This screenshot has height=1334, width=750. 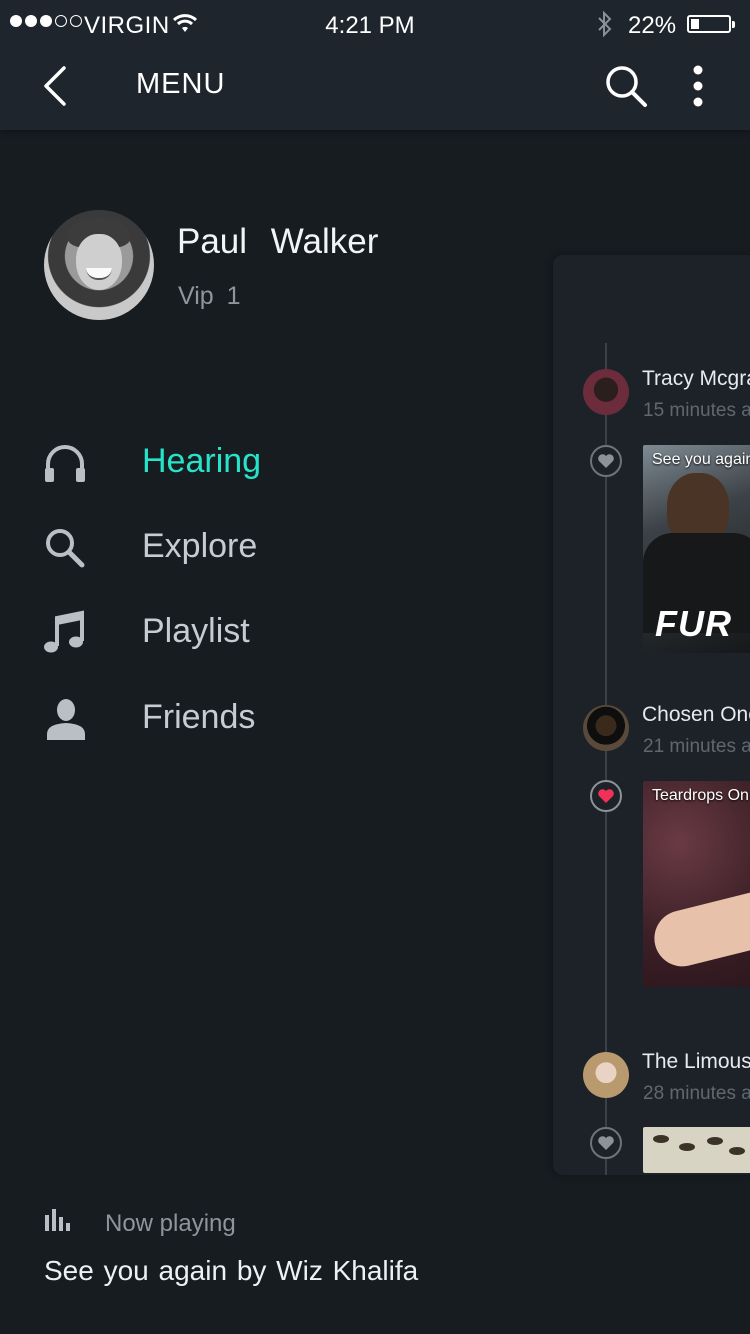 I want to click on menu-item-label: Friends, so click(x=199, y=717).